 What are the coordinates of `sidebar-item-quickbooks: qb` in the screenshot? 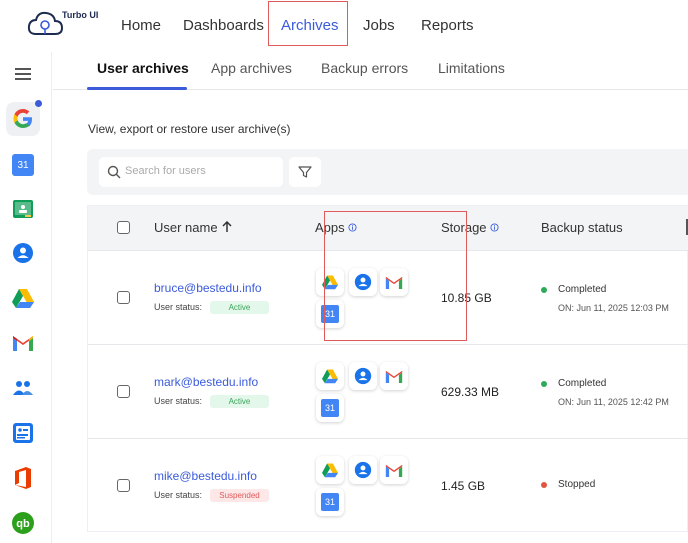 It's located at (23, 523).